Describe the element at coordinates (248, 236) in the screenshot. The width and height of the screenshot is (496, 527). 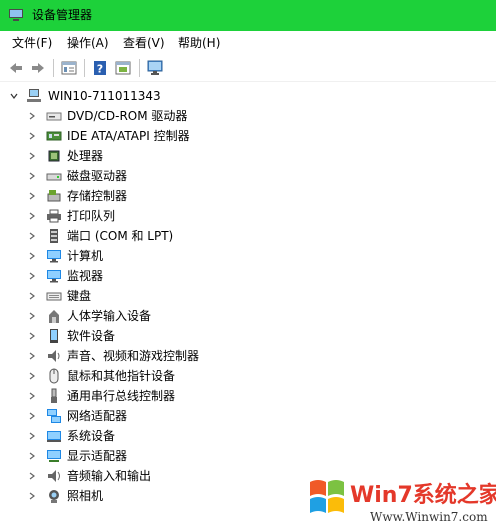
I see `tree-category-6: 端口 (COM 和 LPT)` at that location.